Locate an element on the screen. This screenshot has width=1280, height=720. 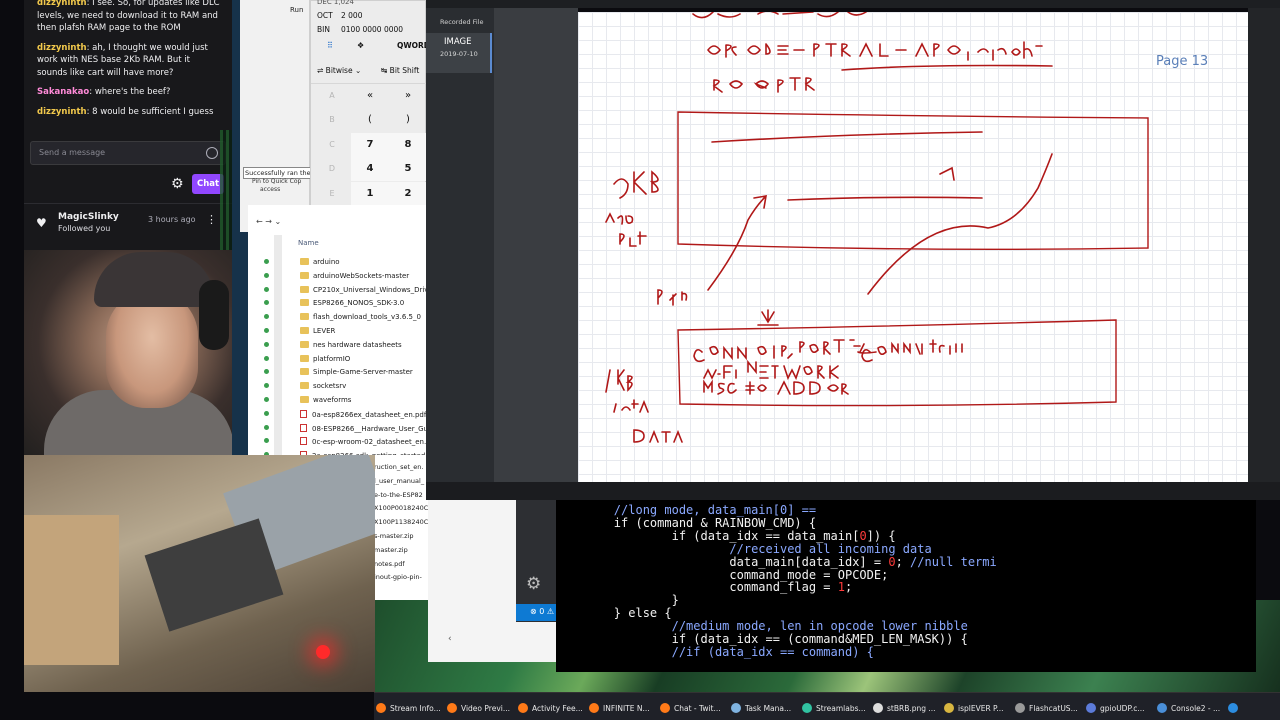
calc-key: C is located at coordinates (332, 144).